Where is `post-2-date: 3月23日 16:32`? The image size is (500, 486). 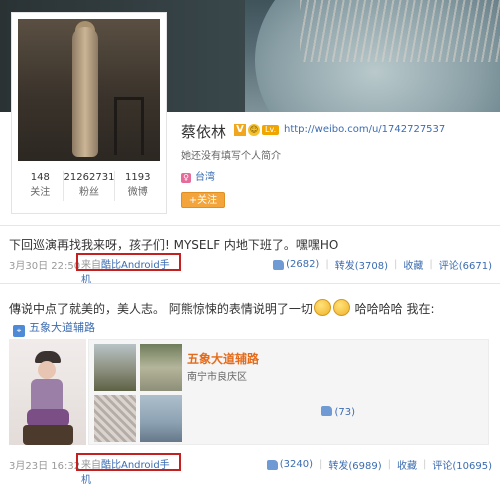 post-2-date: 3月23日 16:32 is located at coordinates (44, 464).